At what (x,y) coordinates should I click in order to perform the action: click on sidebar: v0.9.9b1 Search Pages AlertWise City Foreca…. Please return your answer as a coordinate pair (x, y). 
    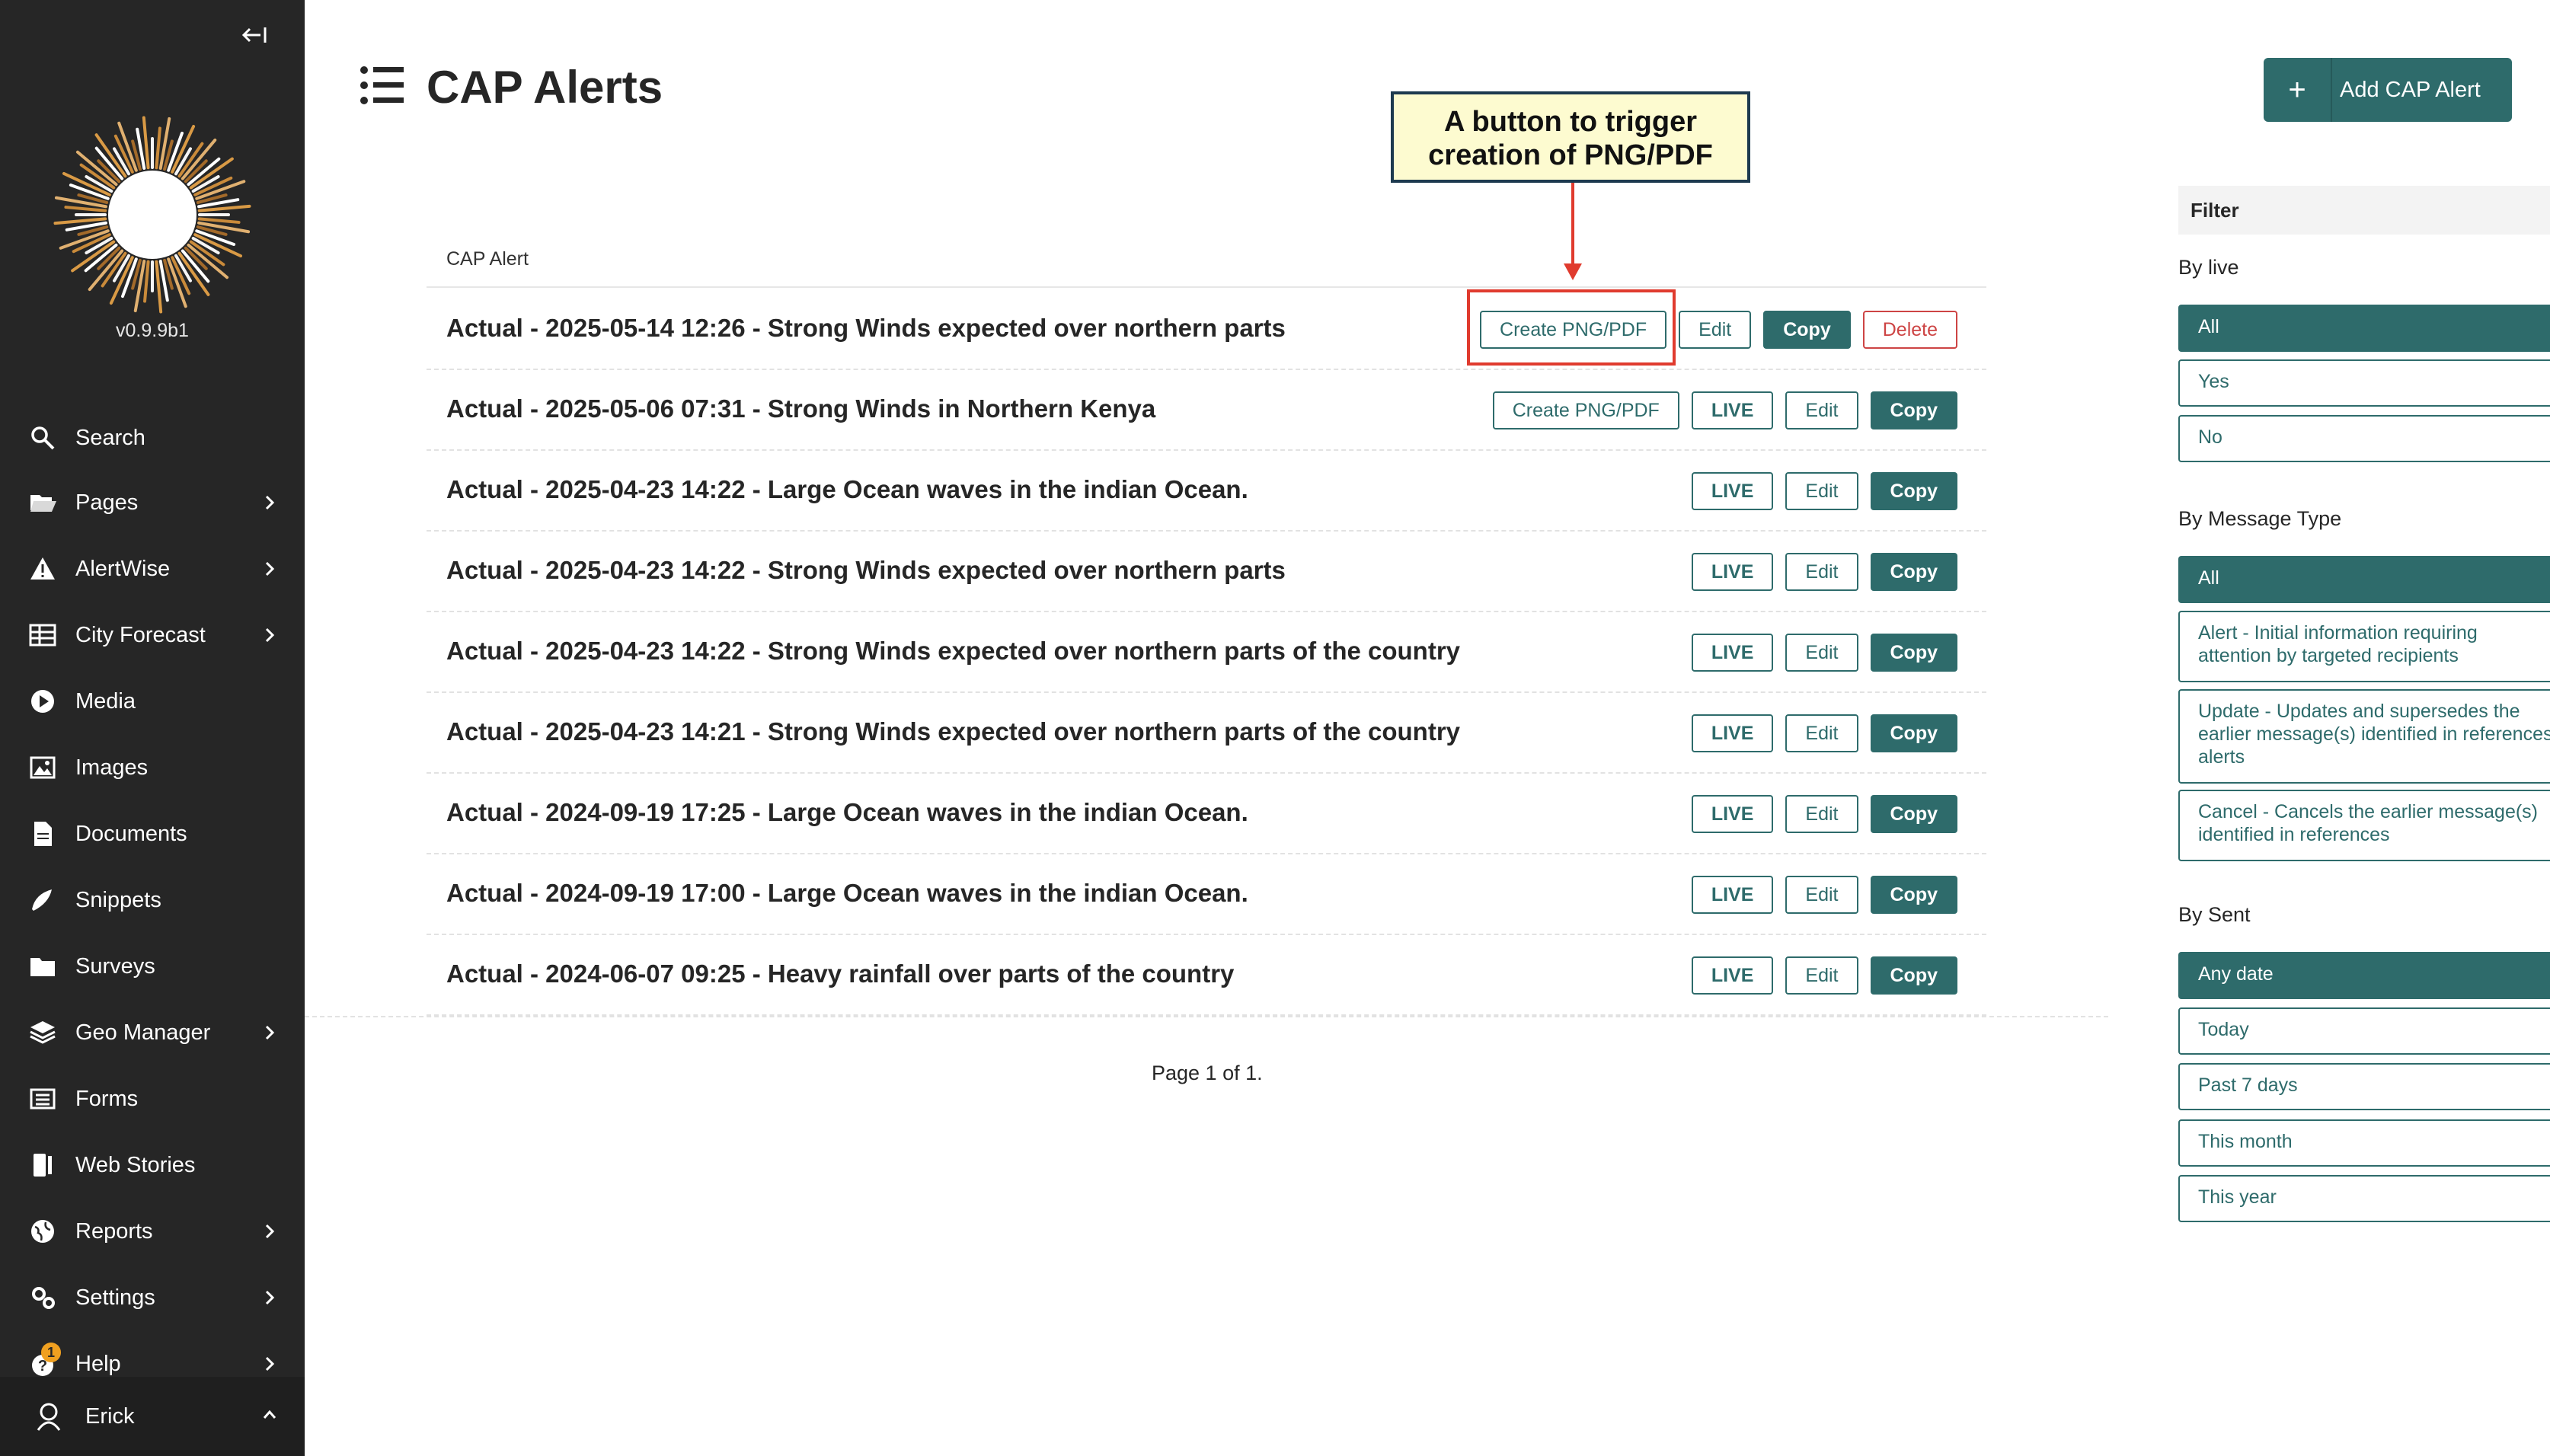
    Looking at the image, I should click on (152, 728).